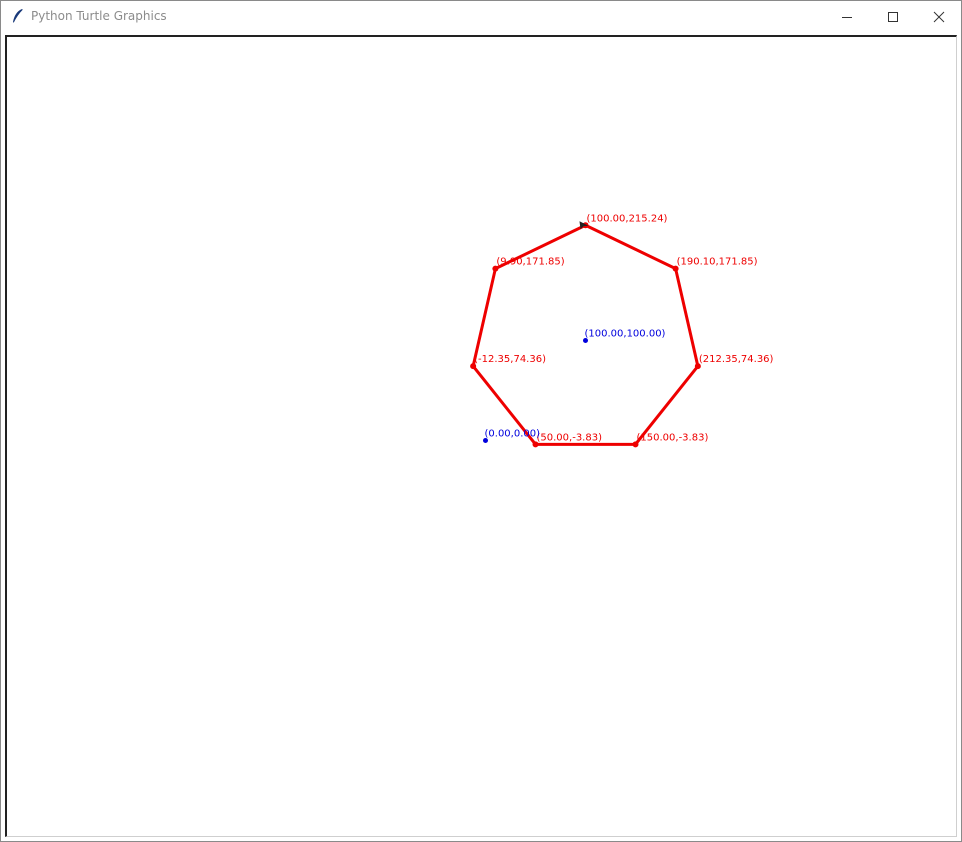 This screenshot has height=842, width=962. I want to click on reference-label: (100.00,100.00), so click(625, 334).